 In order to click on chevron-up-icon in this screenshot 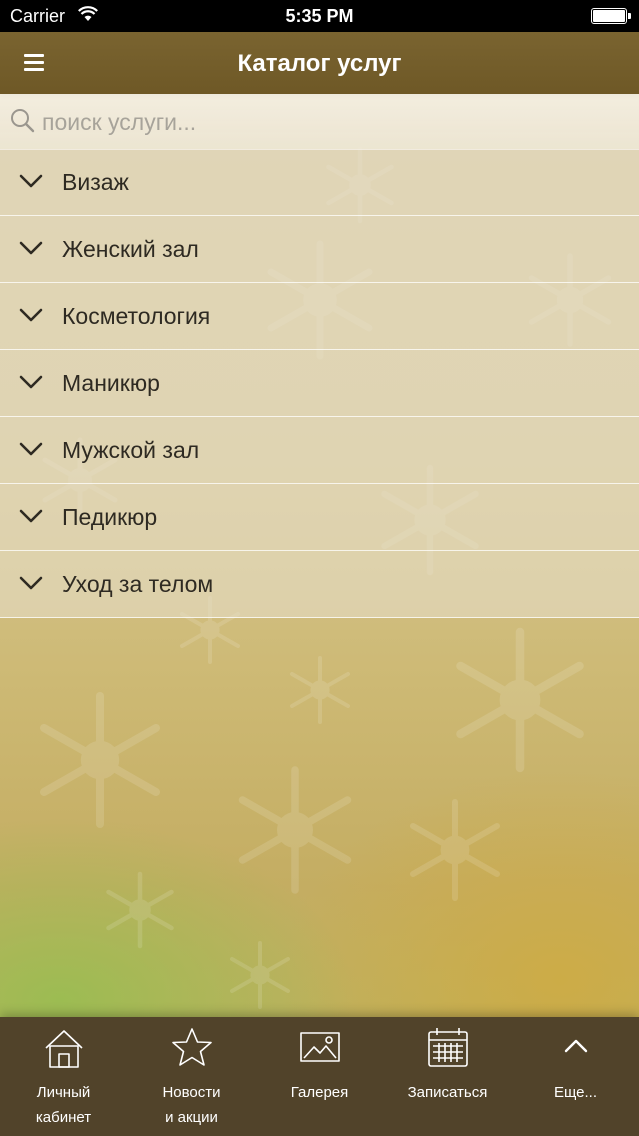, I will do `click(576, 1046)`.